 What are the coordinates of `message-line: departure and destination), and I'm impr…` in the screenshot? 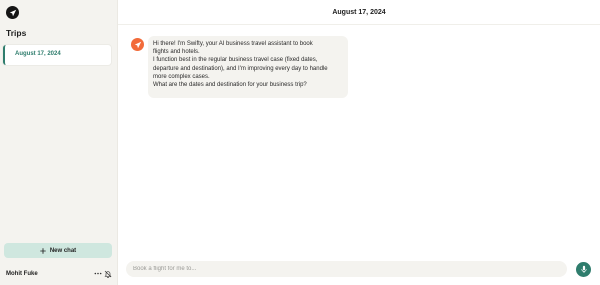 It's located at (240, 68).